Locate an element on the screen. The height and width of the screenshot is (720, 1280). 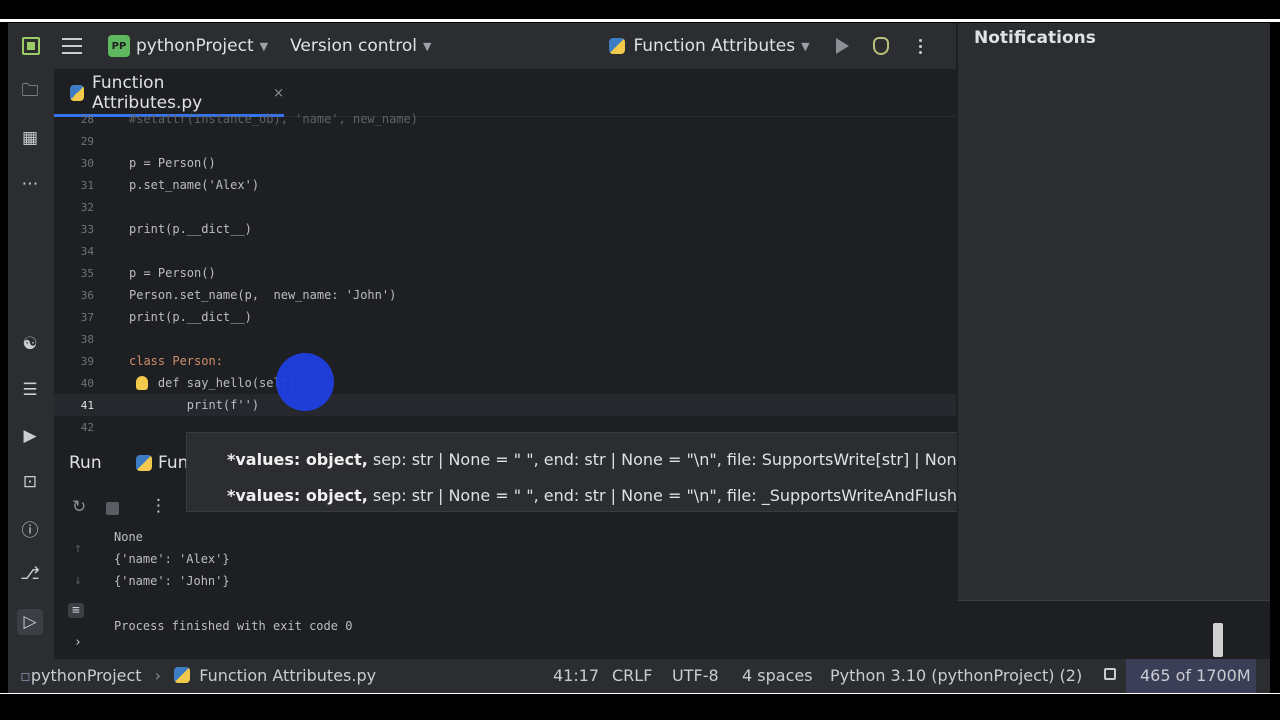
line-number: 41 is located at coordinates (87, 405).